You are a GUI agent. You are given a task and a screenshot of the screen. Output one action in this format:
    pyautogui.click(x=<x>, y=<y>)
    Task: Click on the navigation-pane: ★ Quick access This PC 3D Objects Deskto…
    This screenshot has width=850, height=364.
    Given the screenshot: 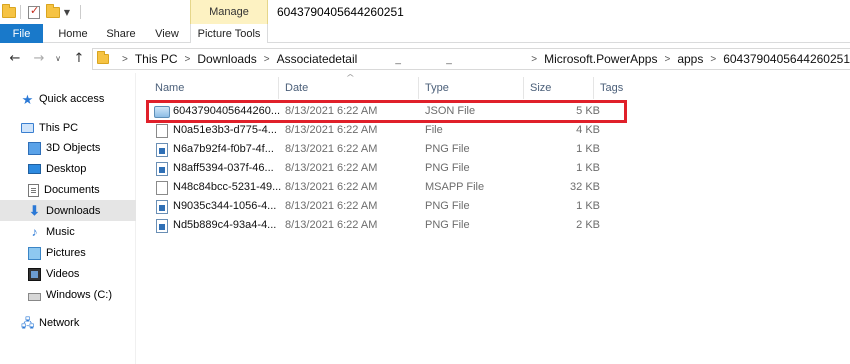 What is the action you would take?
    pyautogui.click(x=68, y=218)
    